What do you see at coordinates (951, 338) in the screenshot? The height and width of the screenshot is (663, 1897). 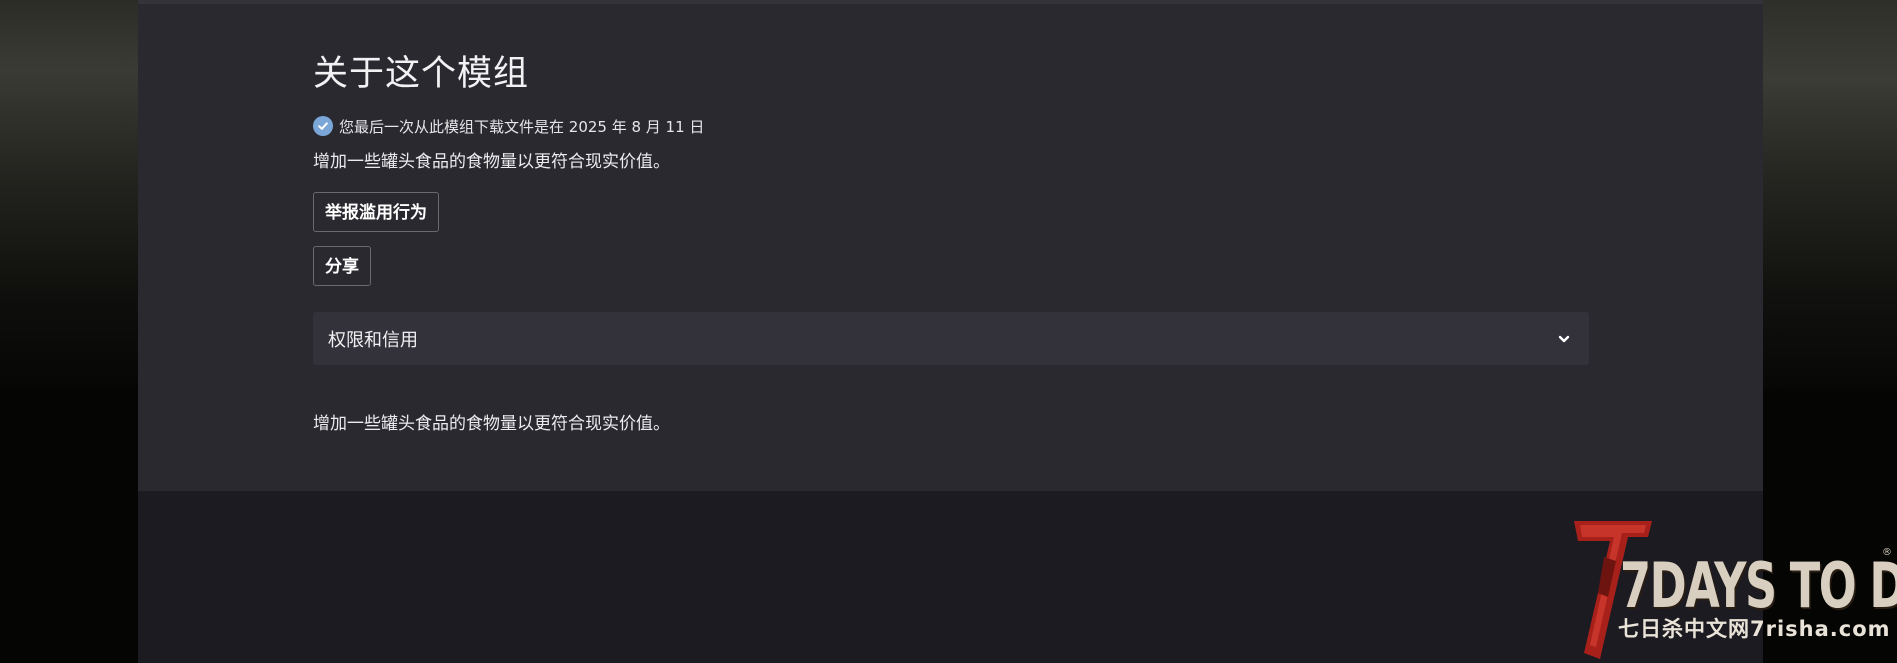 I see `permissions-credits-accordion: 权限和信用` at bounding box center [951, 338].